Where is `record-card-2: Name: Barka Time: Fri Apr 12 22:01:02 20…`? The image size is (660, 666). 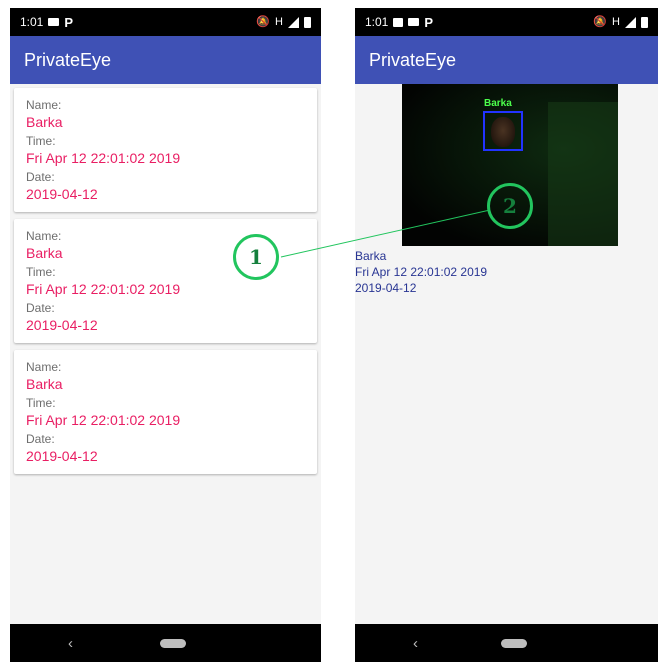 record-card-2: Name: Barka Time: Fri Apr 12 22:01:02 20… is located at coordinates (165, 281).